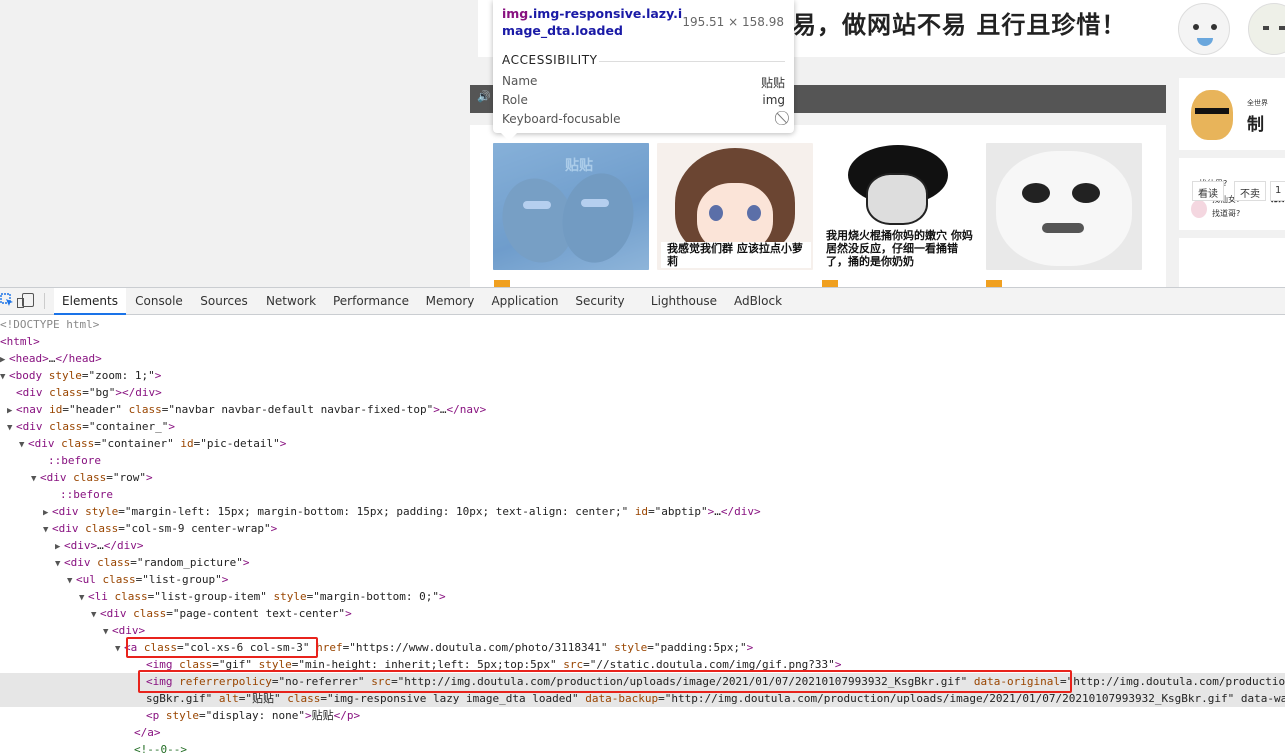 The height and width of the screenshot is (756, 1285). I want to click on sidebar-card-line: 找道哥?, so click(1226, 213).